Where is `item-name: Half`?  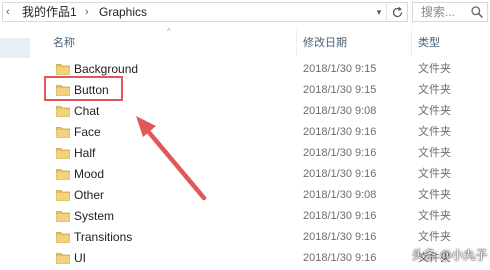 item-name: Half is located at coordinates (85, 153).